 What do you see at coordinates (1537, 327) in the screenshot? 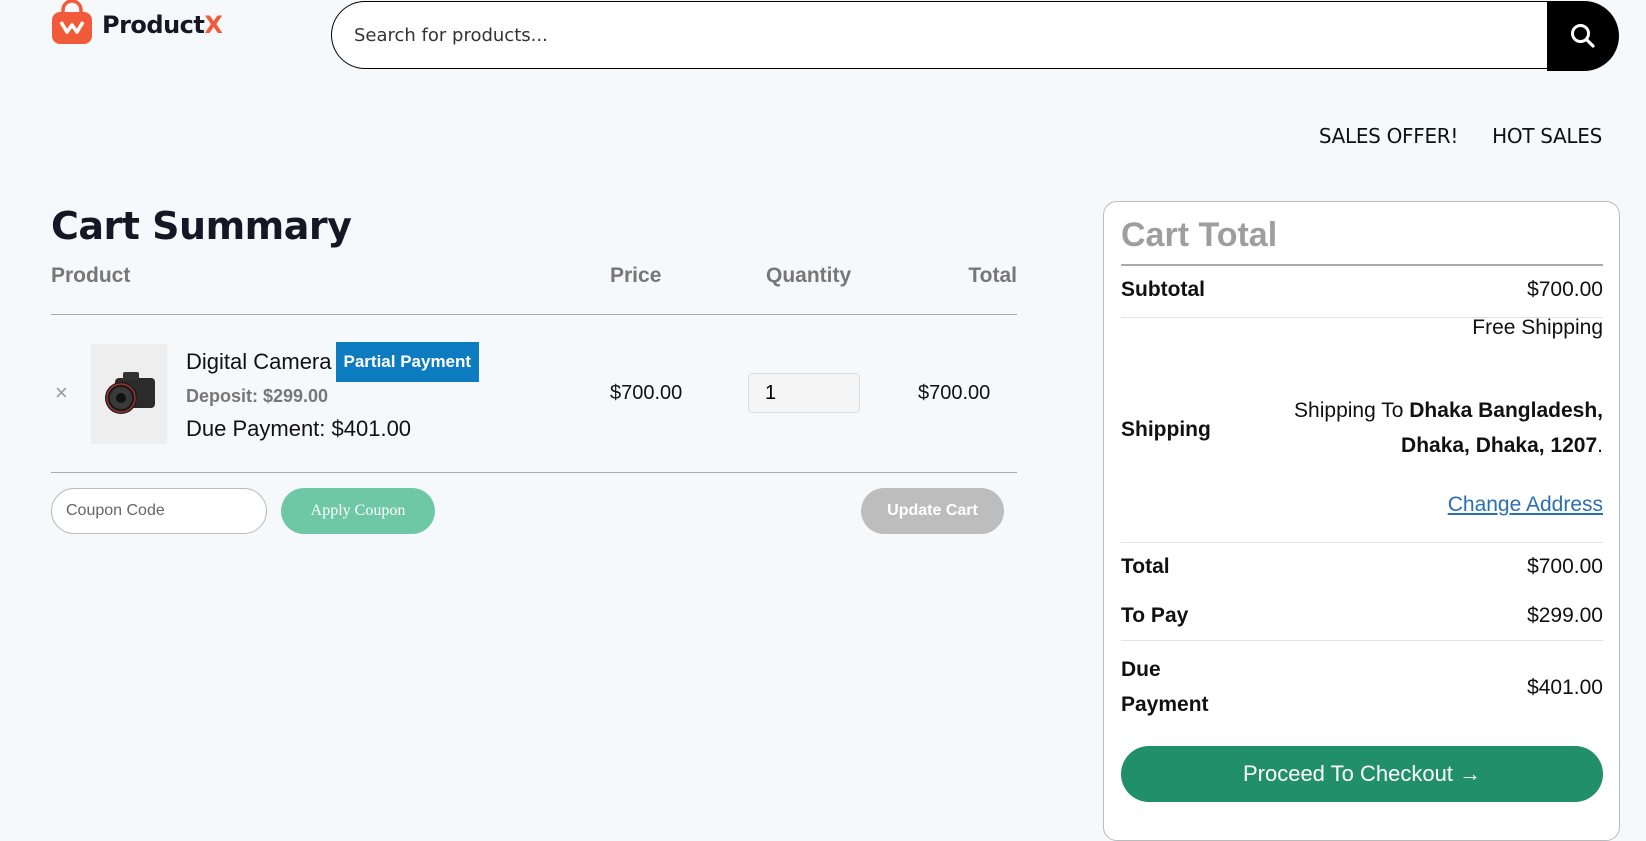
I see `shipping-method: Free Shipping` at bounding box center [1537, 327].